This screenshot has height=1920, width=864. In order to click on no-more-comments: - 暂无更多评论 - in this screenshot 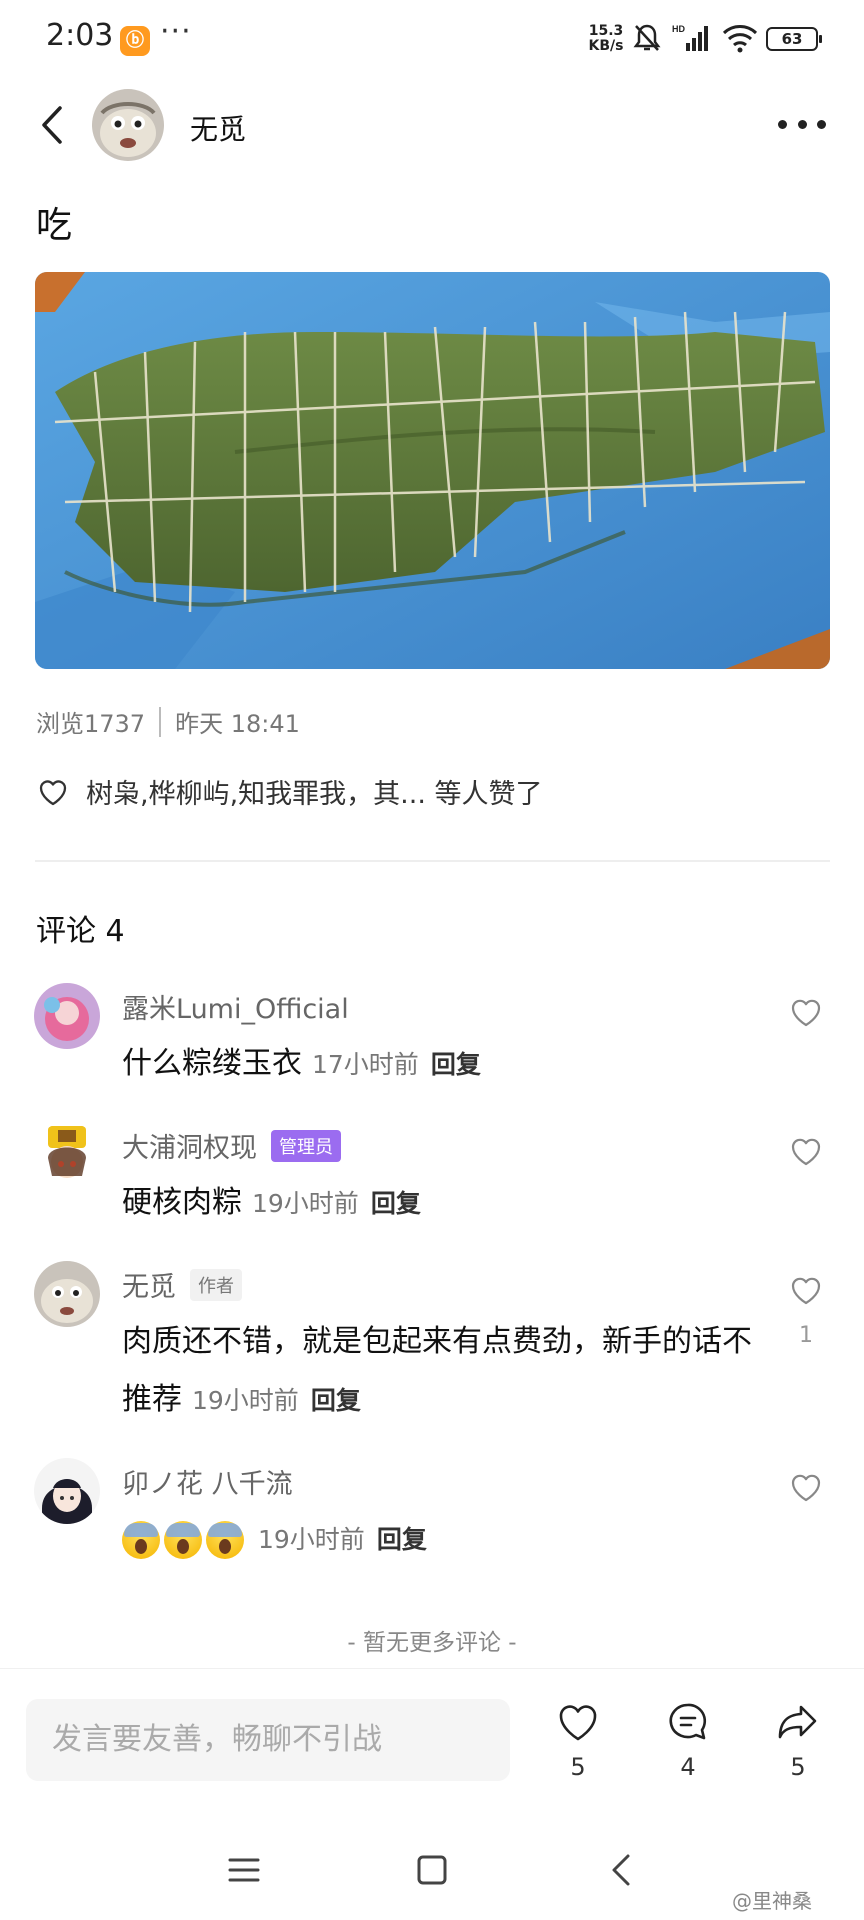, I will do `click(432, 1643)`.